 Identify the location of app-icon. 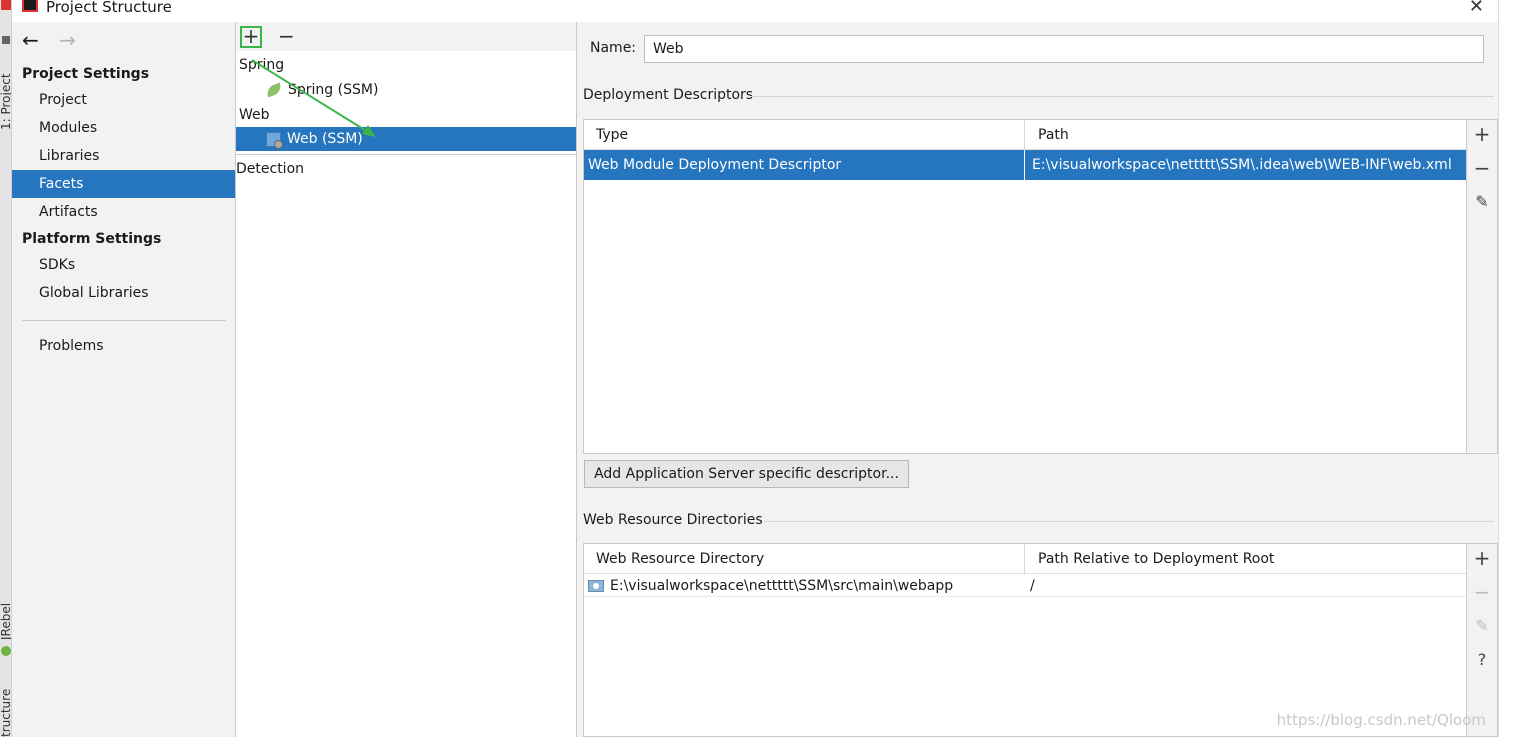
(6, 5).